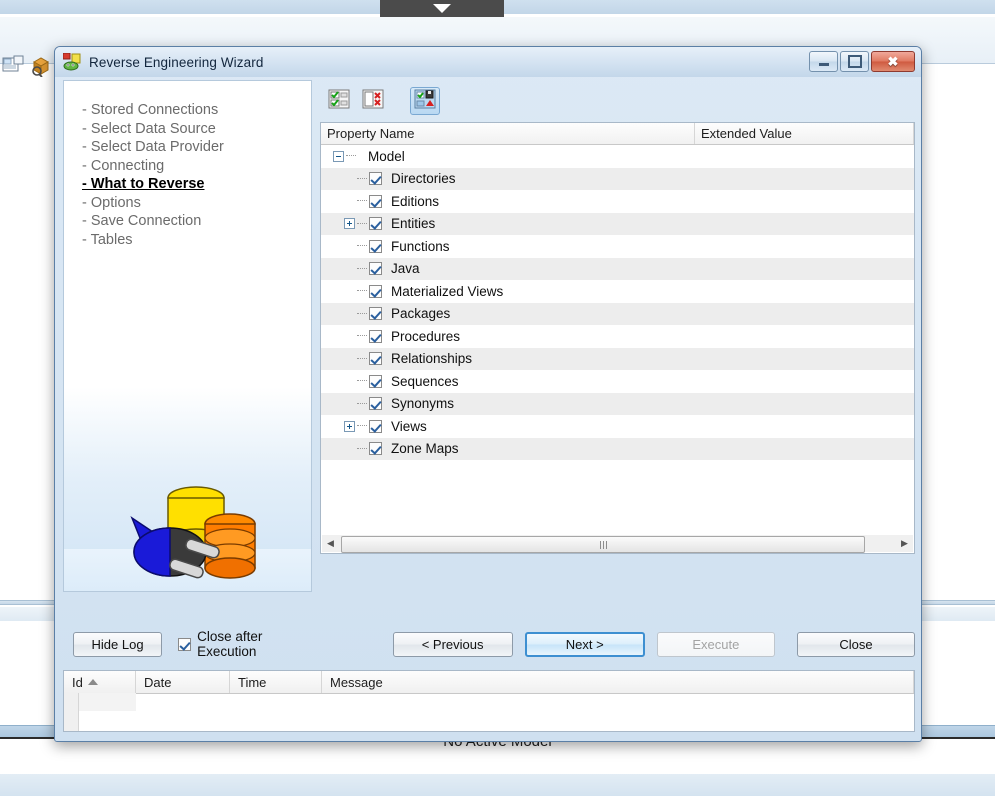 The image size is (995, 796). What do you see at coordinates (375, 381) in the screenshot?
I see `checkbox-sequences` at bounding box center [375, 381].